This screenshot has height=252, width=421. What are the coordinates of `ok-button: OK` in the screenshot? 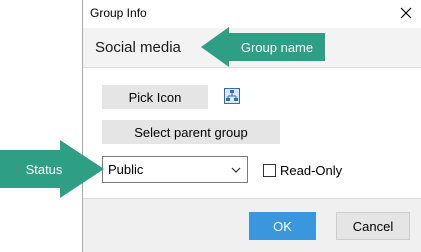 It's located at (282, 226).